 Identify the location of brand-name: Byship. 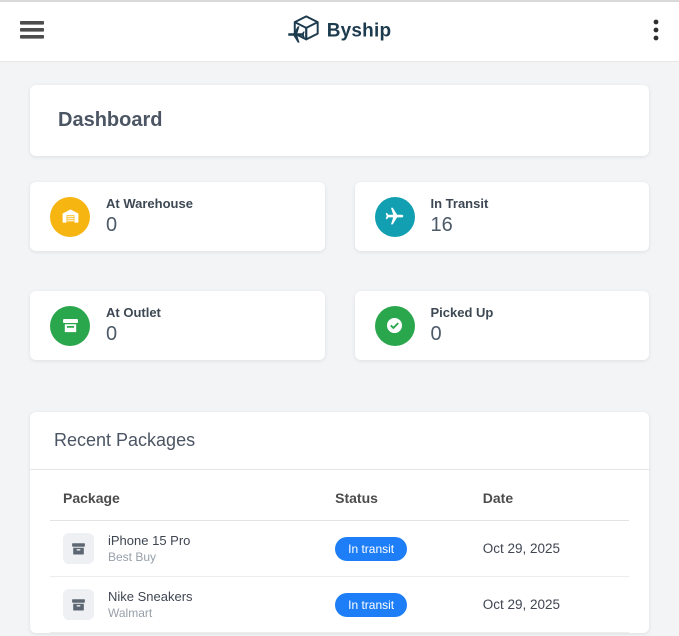
(359, 31).